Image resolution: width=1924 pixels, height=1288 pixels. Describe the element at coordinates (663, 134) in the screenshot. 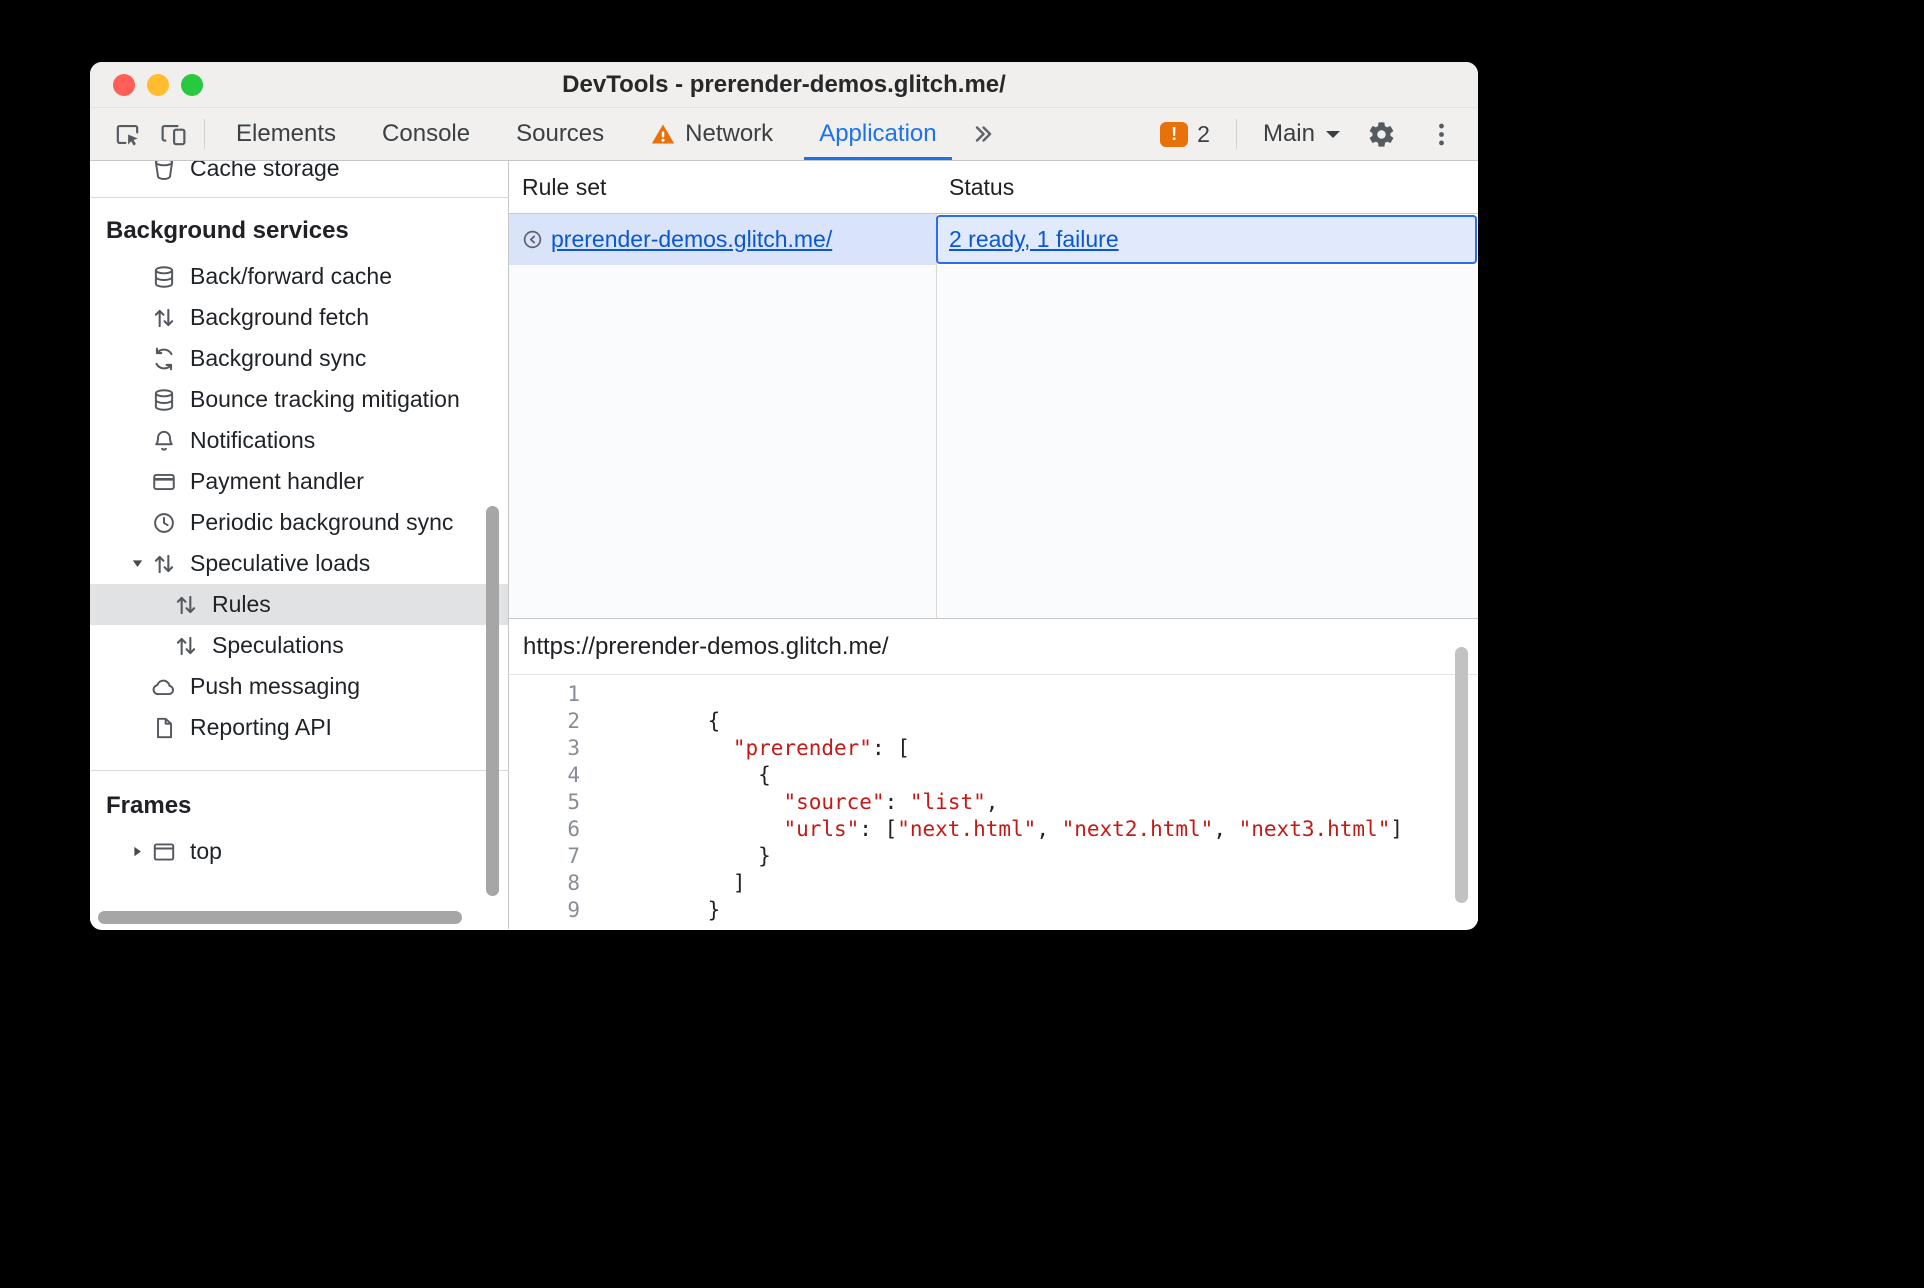

I see `warning-icon` at that location.